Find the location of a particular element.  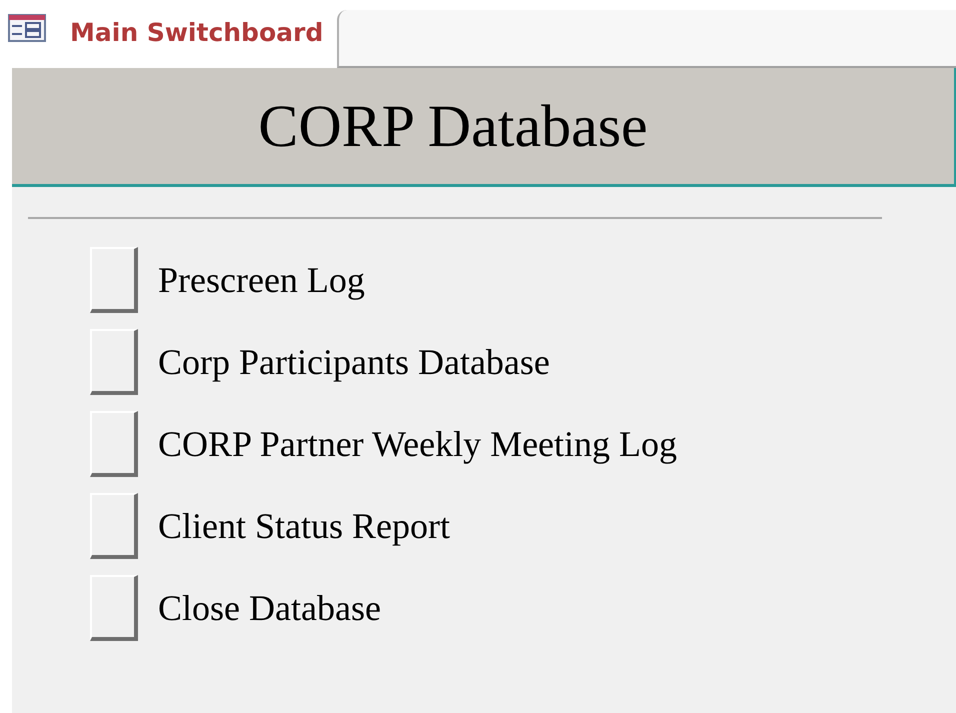

switchboard-label: Corp Participants Database is located at coordinates (354, 362).